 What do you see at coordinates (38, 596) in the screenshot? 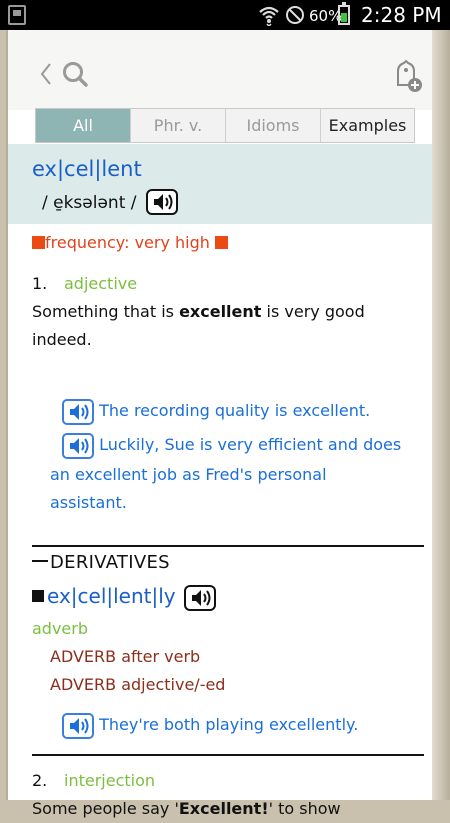
I see `bullet-square-icon` at bounding box center [38, 596].